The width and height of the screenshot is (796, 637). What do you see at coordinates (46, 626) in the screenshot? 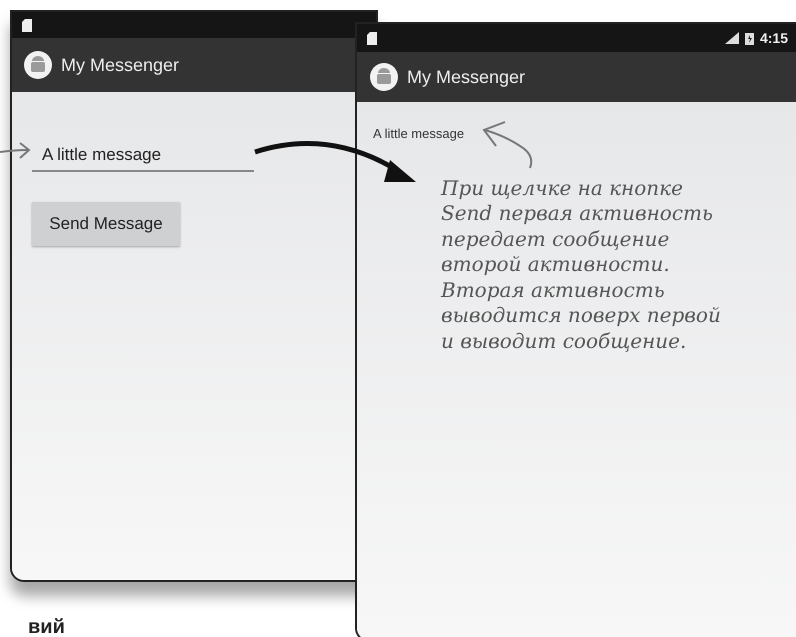
I see `caption-text: вий` at bounding box center [46, 626].